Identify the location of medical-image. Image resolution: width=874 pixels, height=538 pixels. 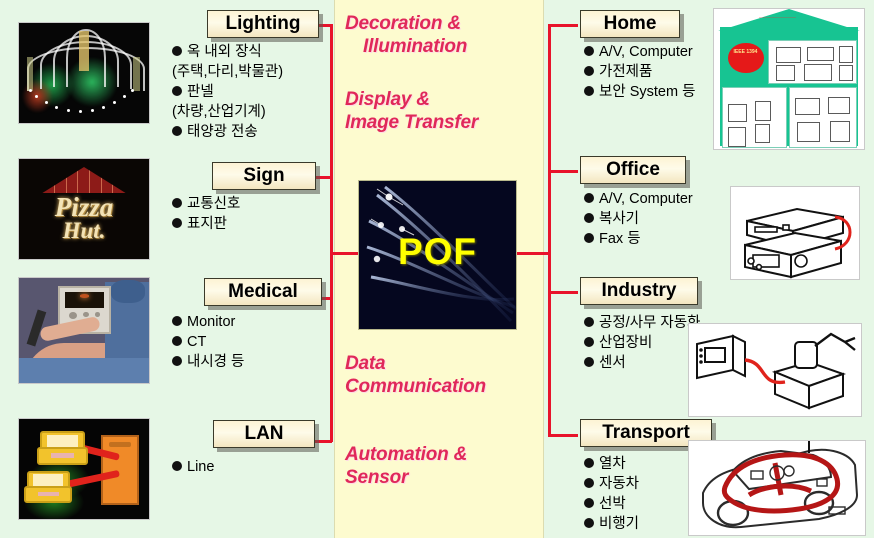
(84, 330).